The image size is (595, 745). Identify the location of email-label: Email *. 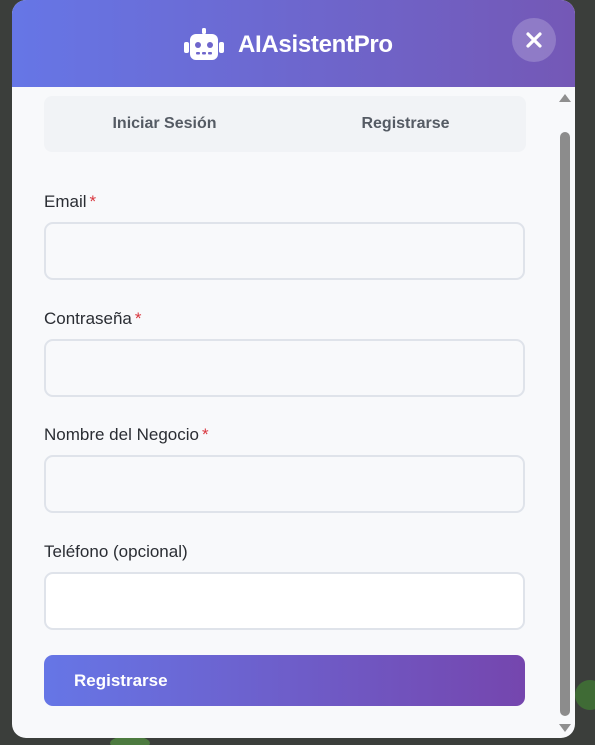
(70, 202).